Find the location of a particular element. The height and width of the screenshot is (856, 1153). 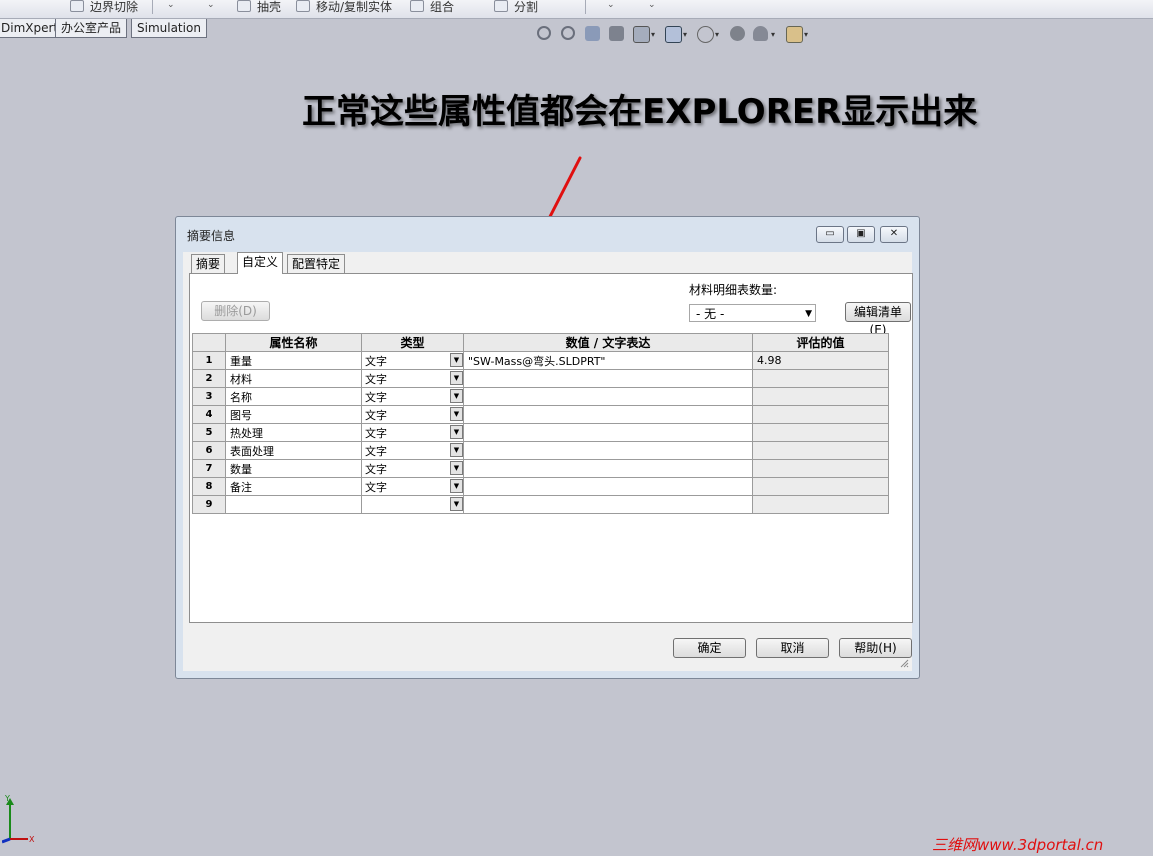

tab-custom: 自定义 is located at coordinates (260, 263).